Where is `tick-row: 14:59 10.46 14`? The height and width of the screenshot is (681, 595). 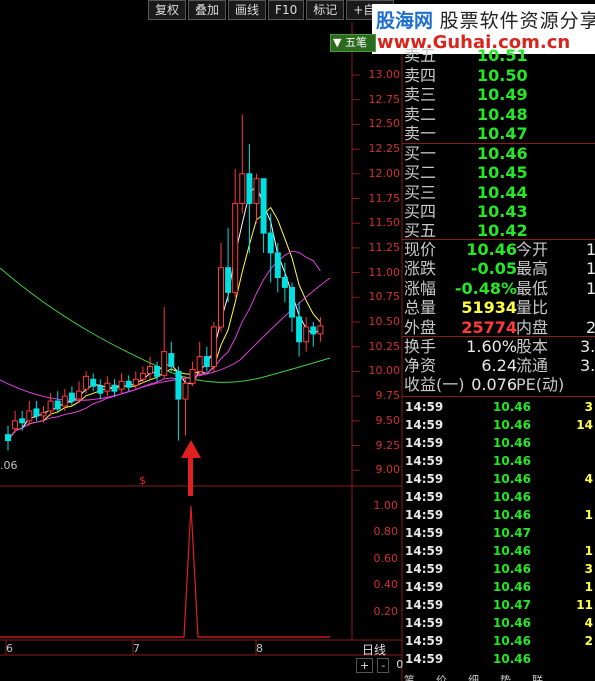
tick-row: 14:59 10.46 14 is located at coordinates (500, 425).